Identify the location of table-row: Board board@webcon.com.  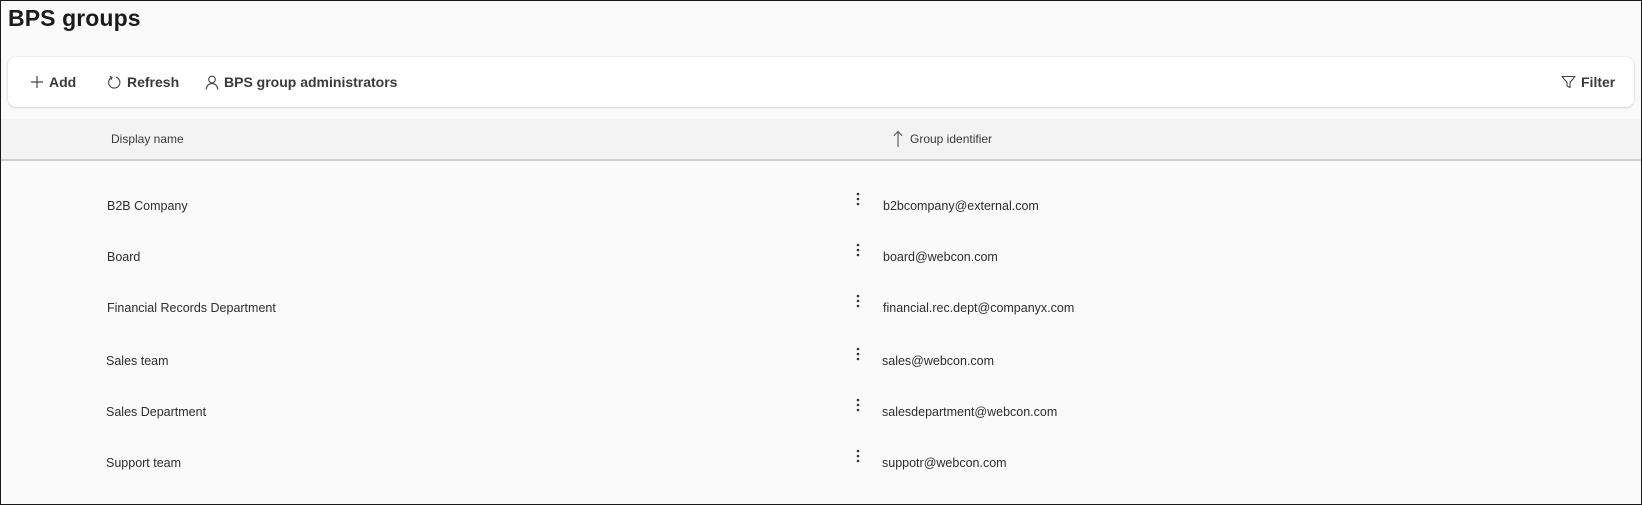
(821, 257).